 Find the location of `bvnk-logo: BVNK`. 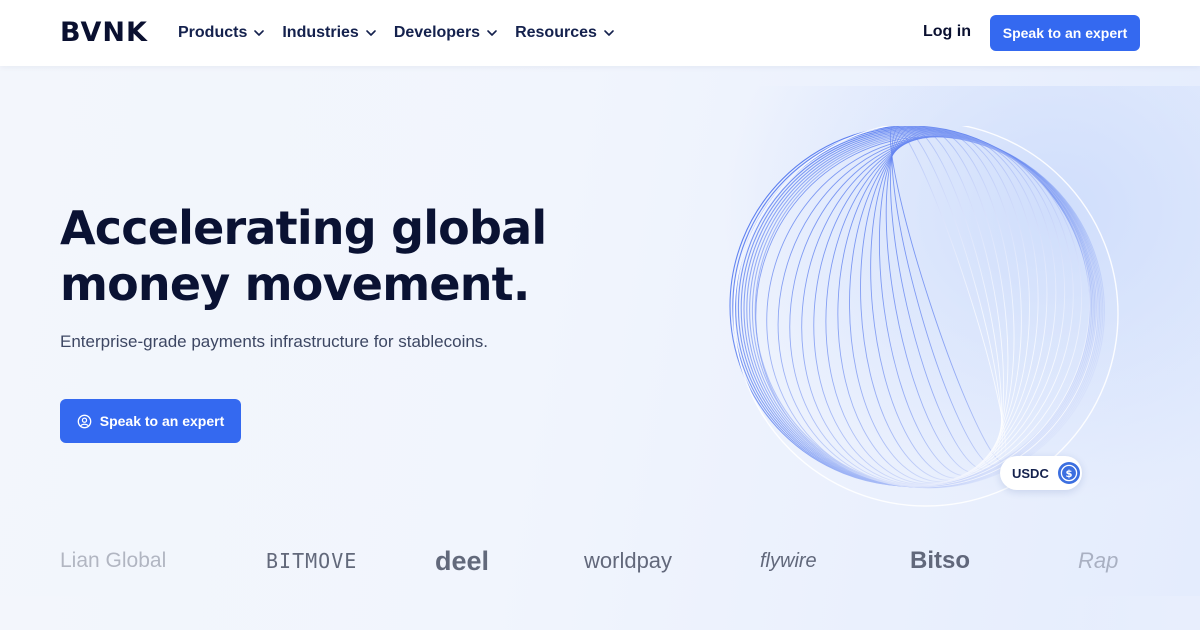

bvnk-logo: BVNK is located at coordinates (104, 33).